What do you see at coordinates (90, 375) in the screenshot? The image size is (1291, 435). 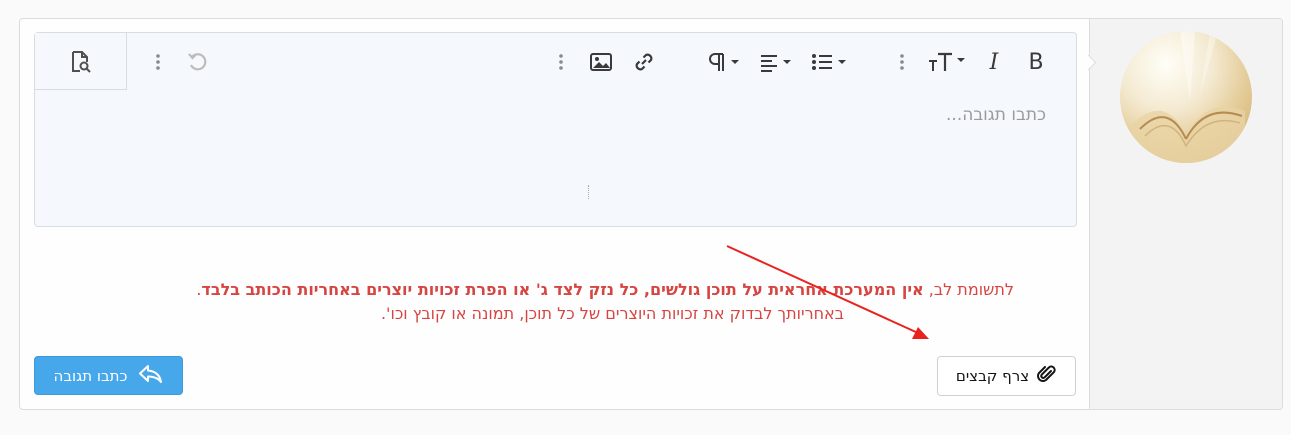 I see `reply-label: כתבו תגובה` at bounding box center [90, 375].